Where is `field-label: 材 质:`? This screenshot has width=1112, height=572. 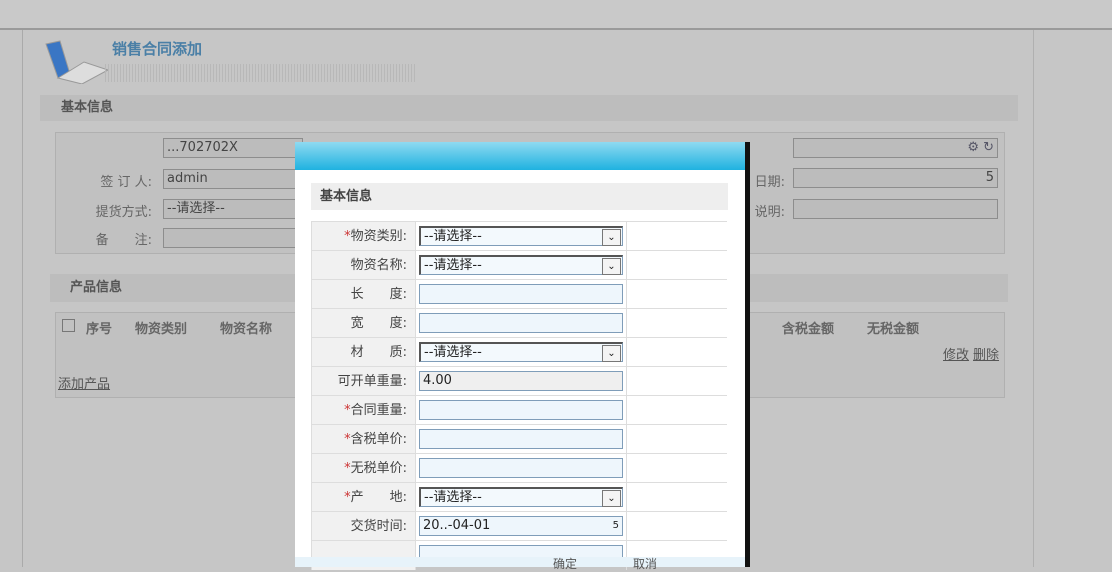 field-label: 材 质: is located at coordinates (363, 352).